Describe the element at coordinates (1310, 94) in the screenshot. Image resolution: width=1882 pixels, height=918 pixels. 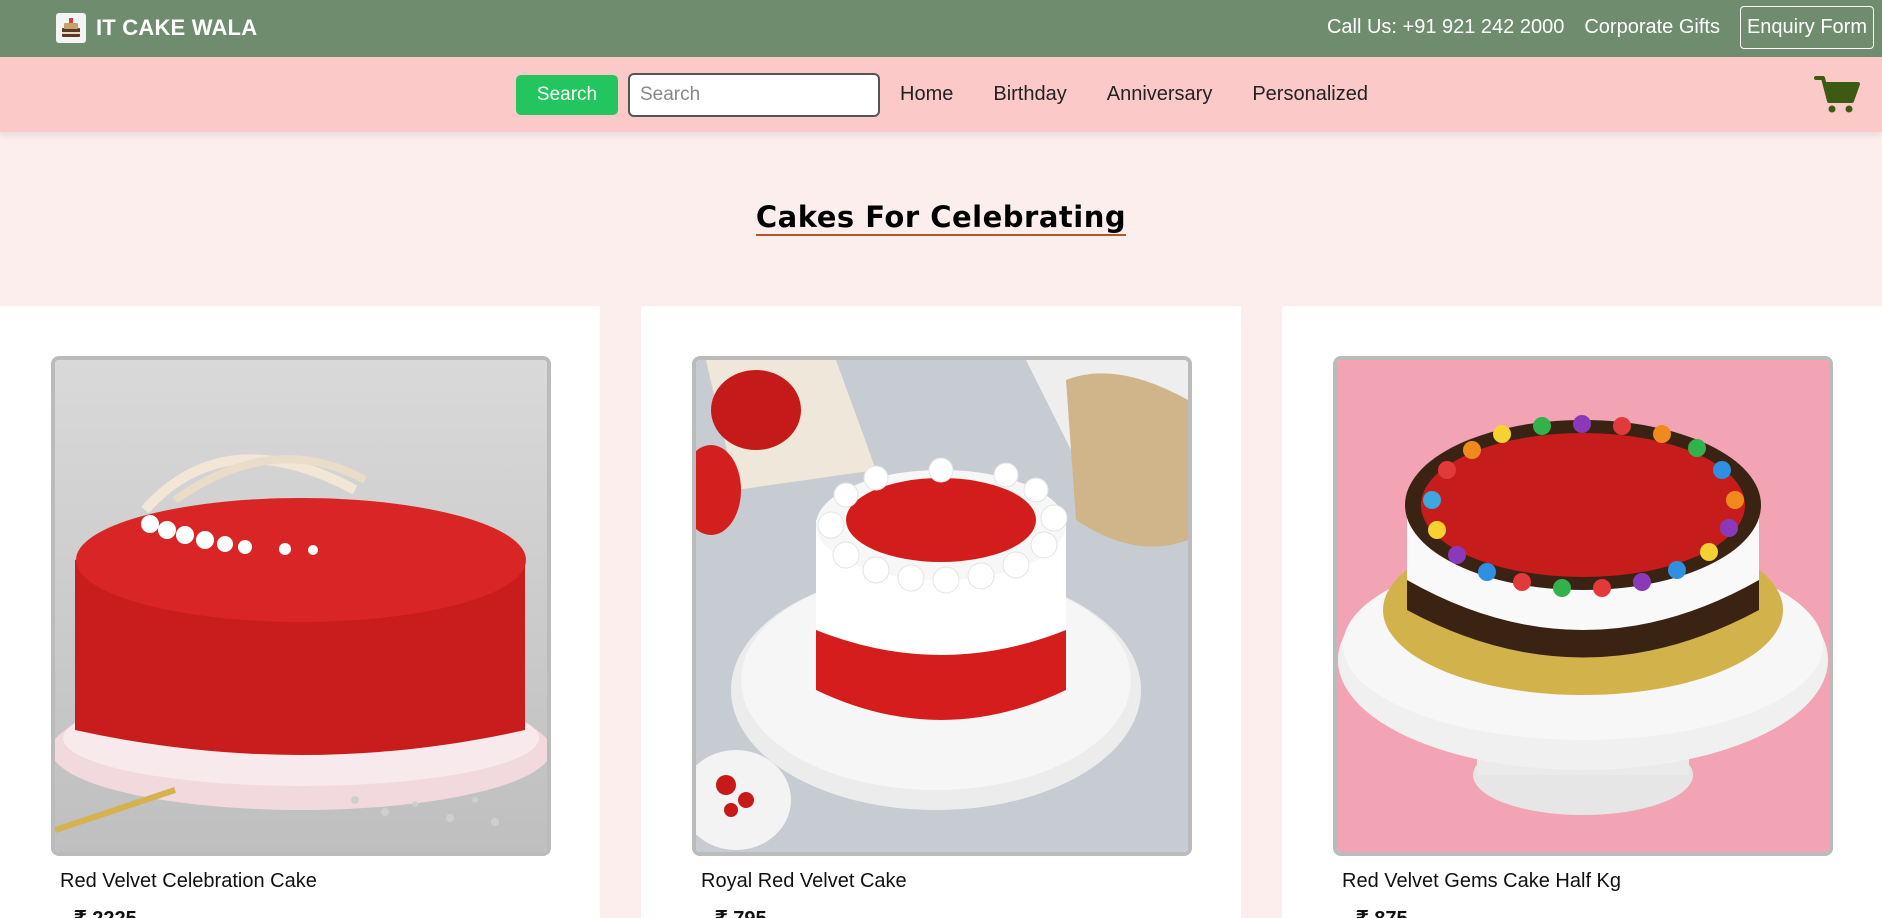
I see `nav-link-personalized: Personalized` at that location.